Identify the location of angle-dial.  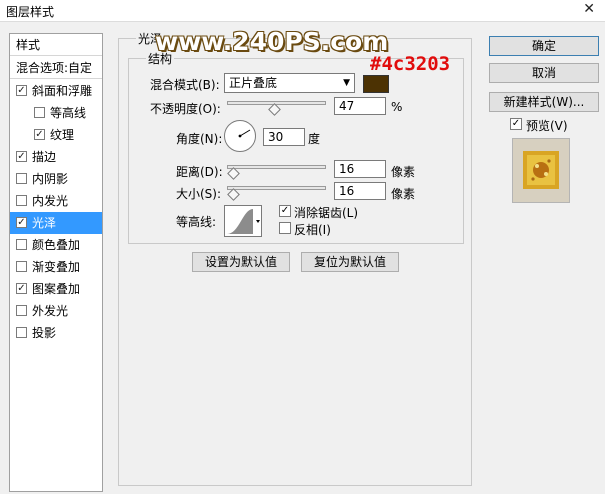
(240, 136).